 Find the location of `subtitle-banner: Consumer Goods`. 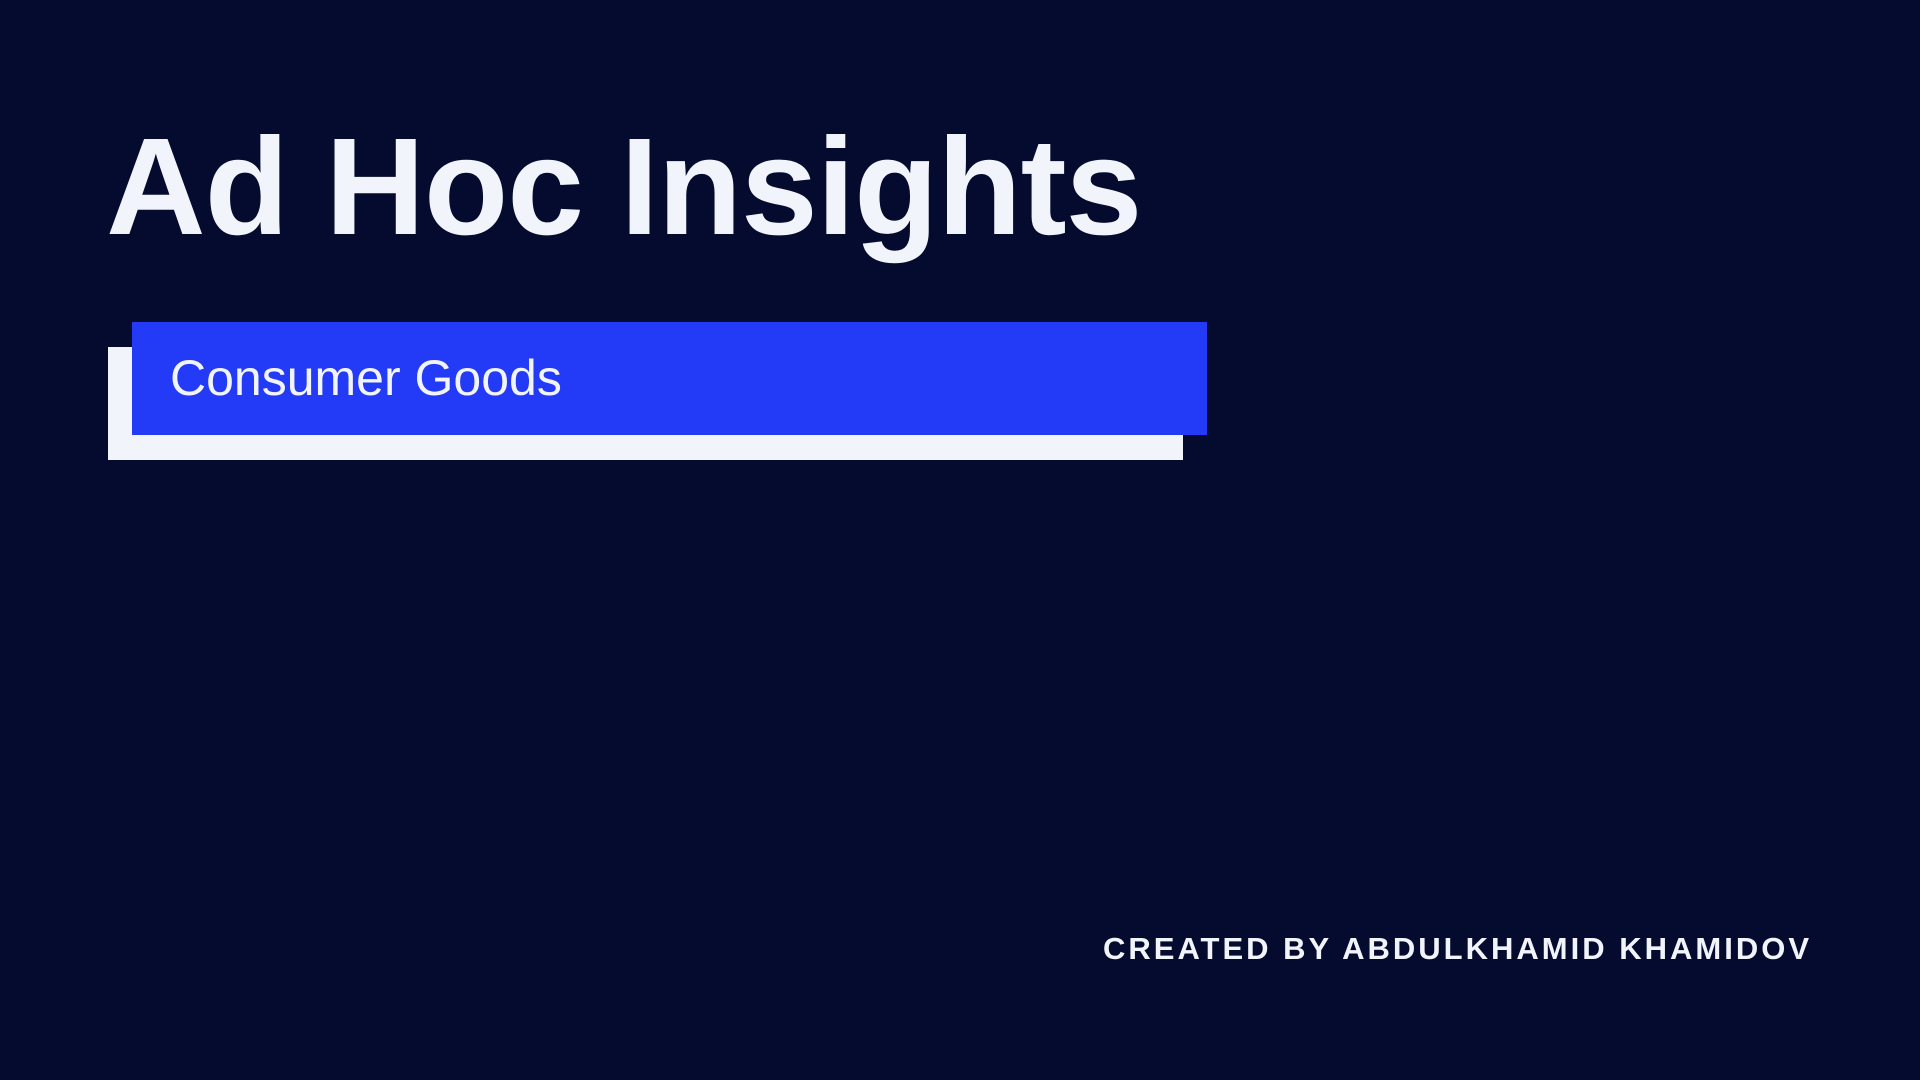

subtitle-banner: Consumer Goods is located at coordinates (669, 378).